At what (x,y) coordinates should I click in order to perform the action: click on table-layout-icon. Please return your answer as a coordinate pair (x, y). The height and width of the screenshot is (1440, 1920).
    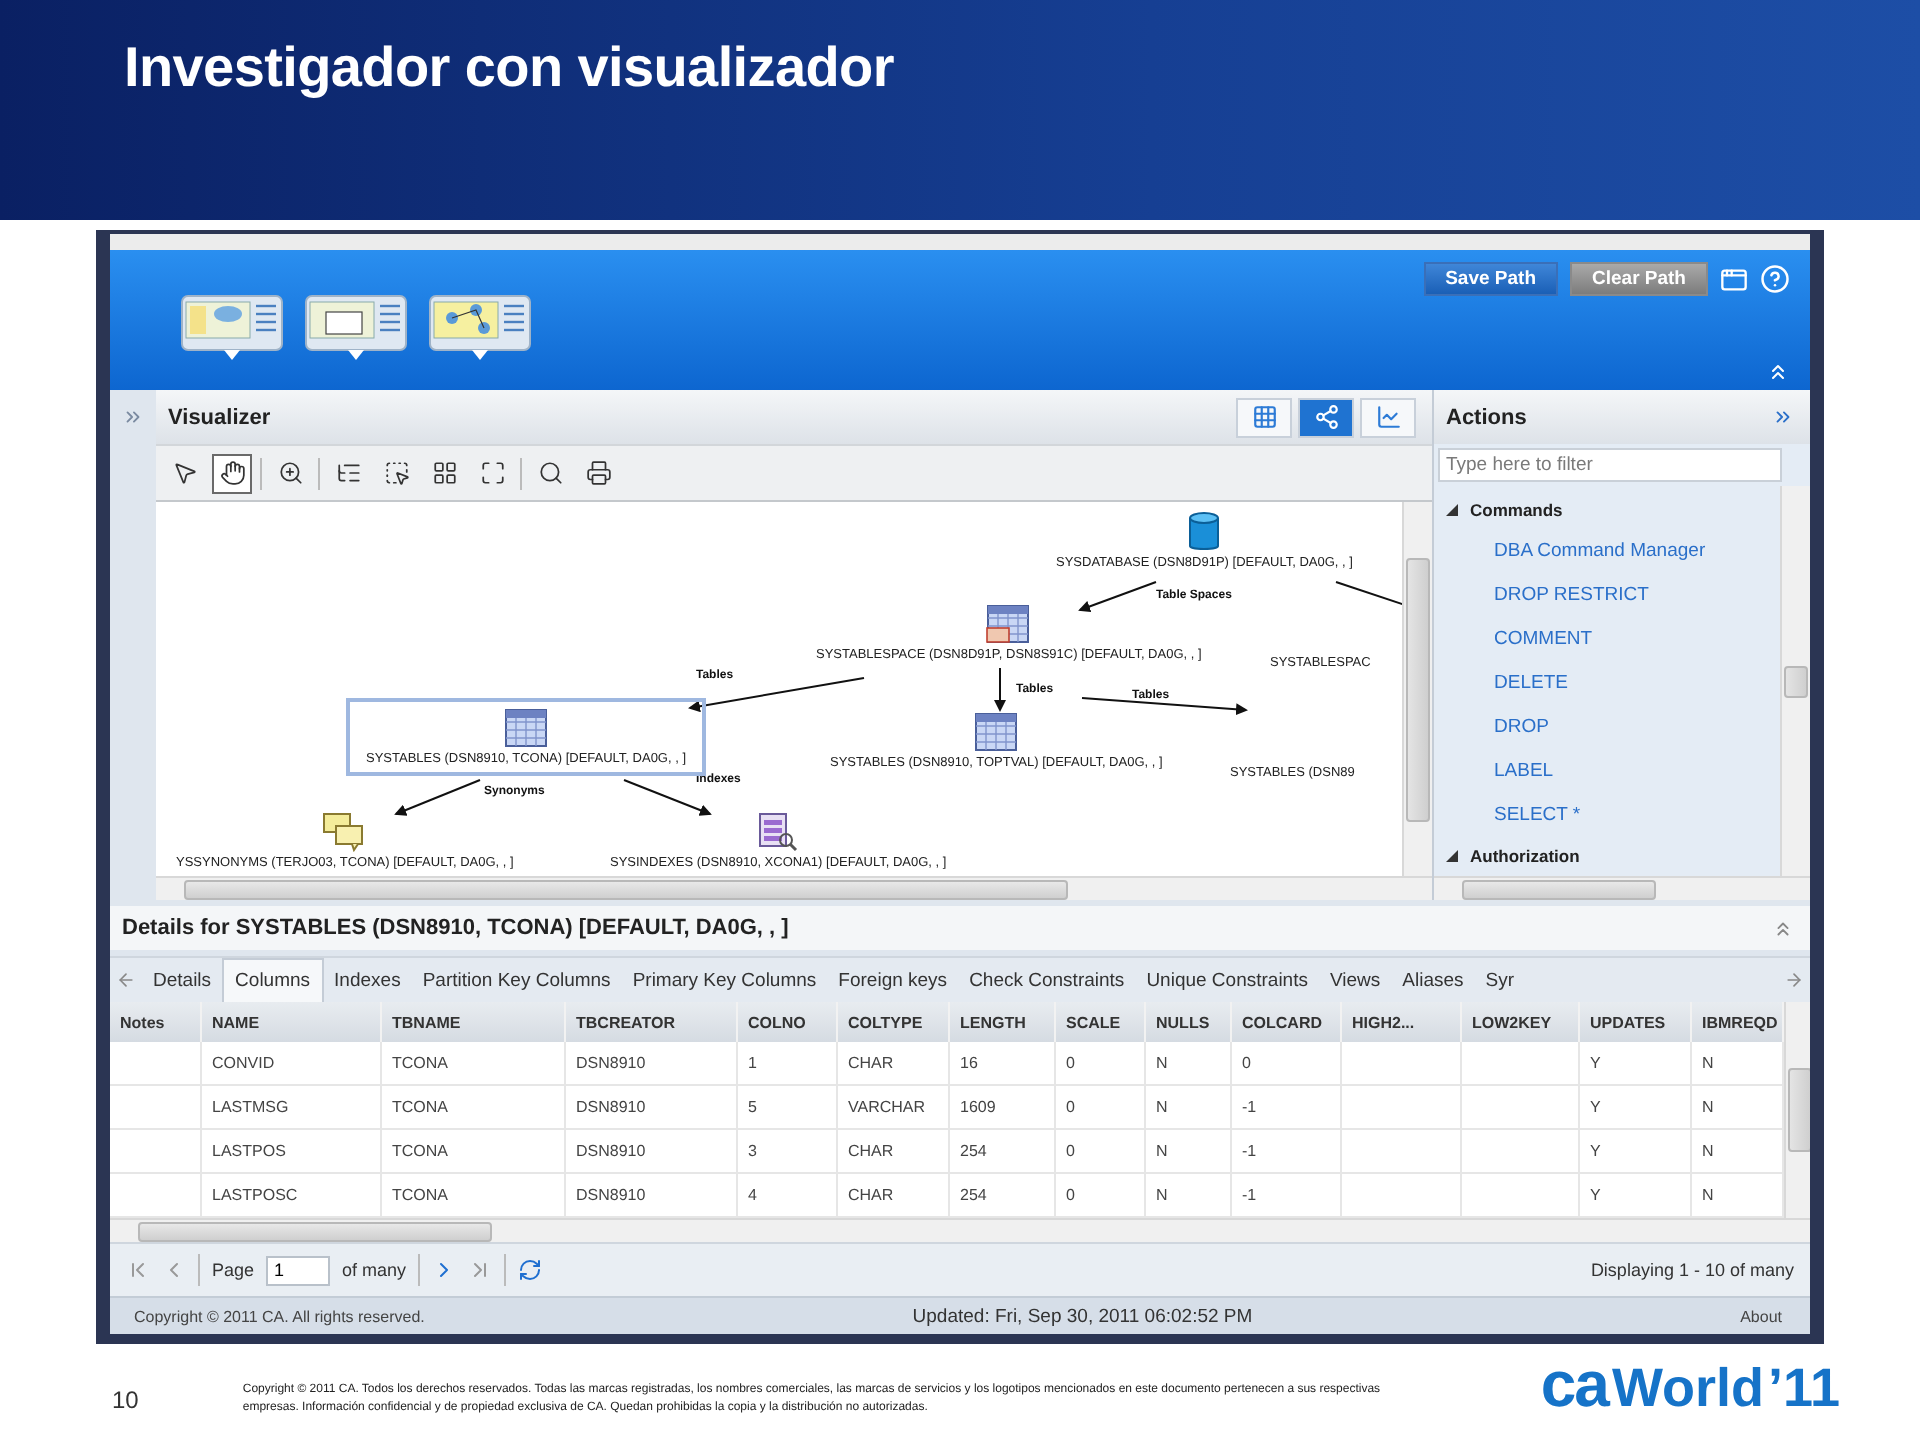
    Looking at the image, I should click on (356, 328).